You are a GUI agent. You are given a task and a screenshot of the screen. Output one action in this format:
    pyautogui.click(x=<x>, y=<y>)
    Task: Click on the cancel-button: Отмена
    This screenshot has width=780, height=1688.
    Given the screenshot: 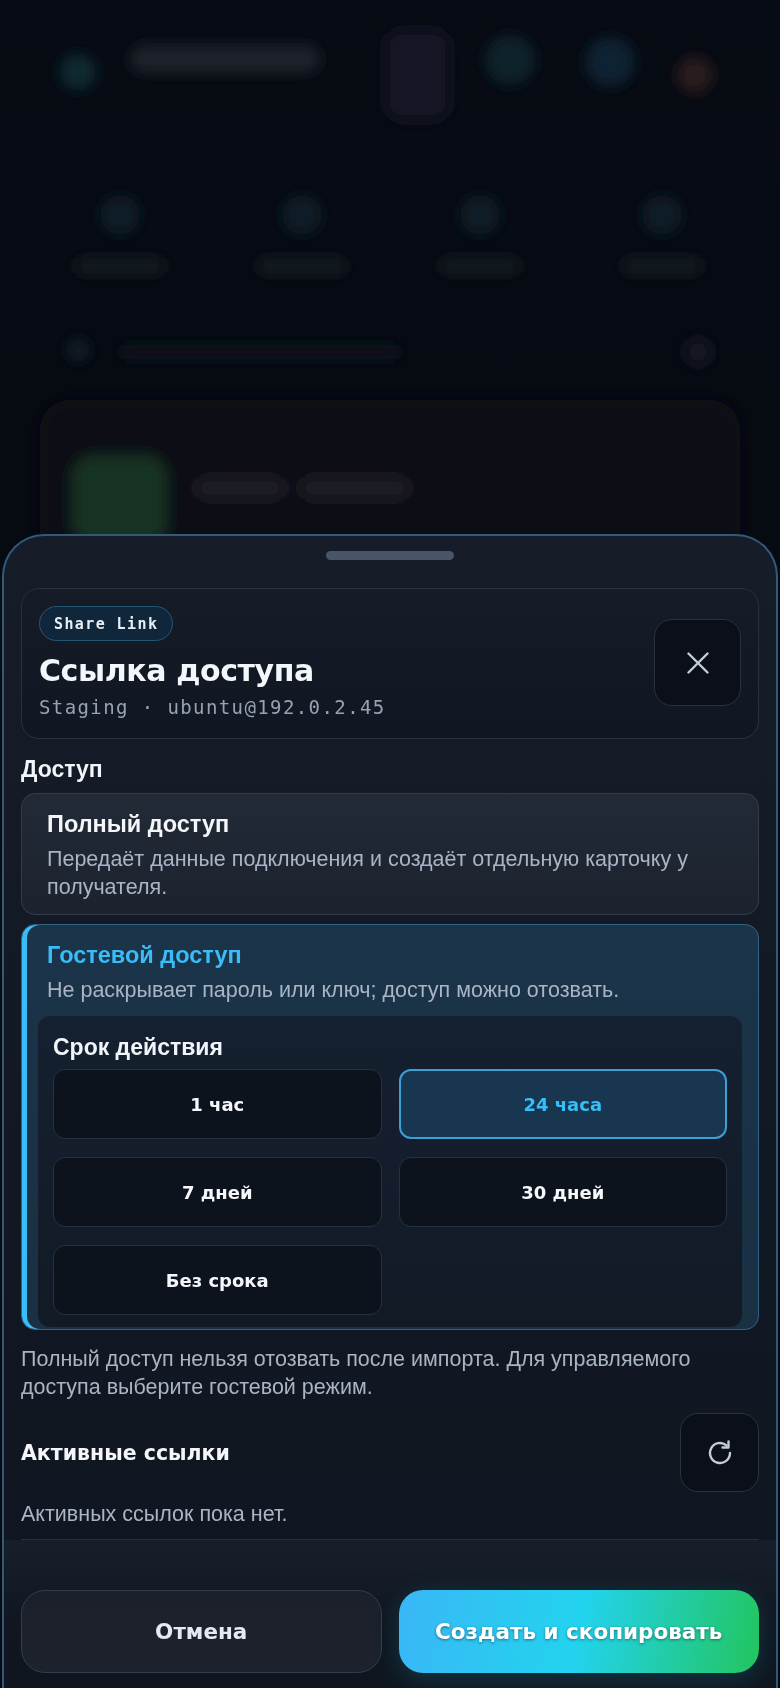 What is the action you would take?
    pyautogui.click(x=201, y=1631)
    